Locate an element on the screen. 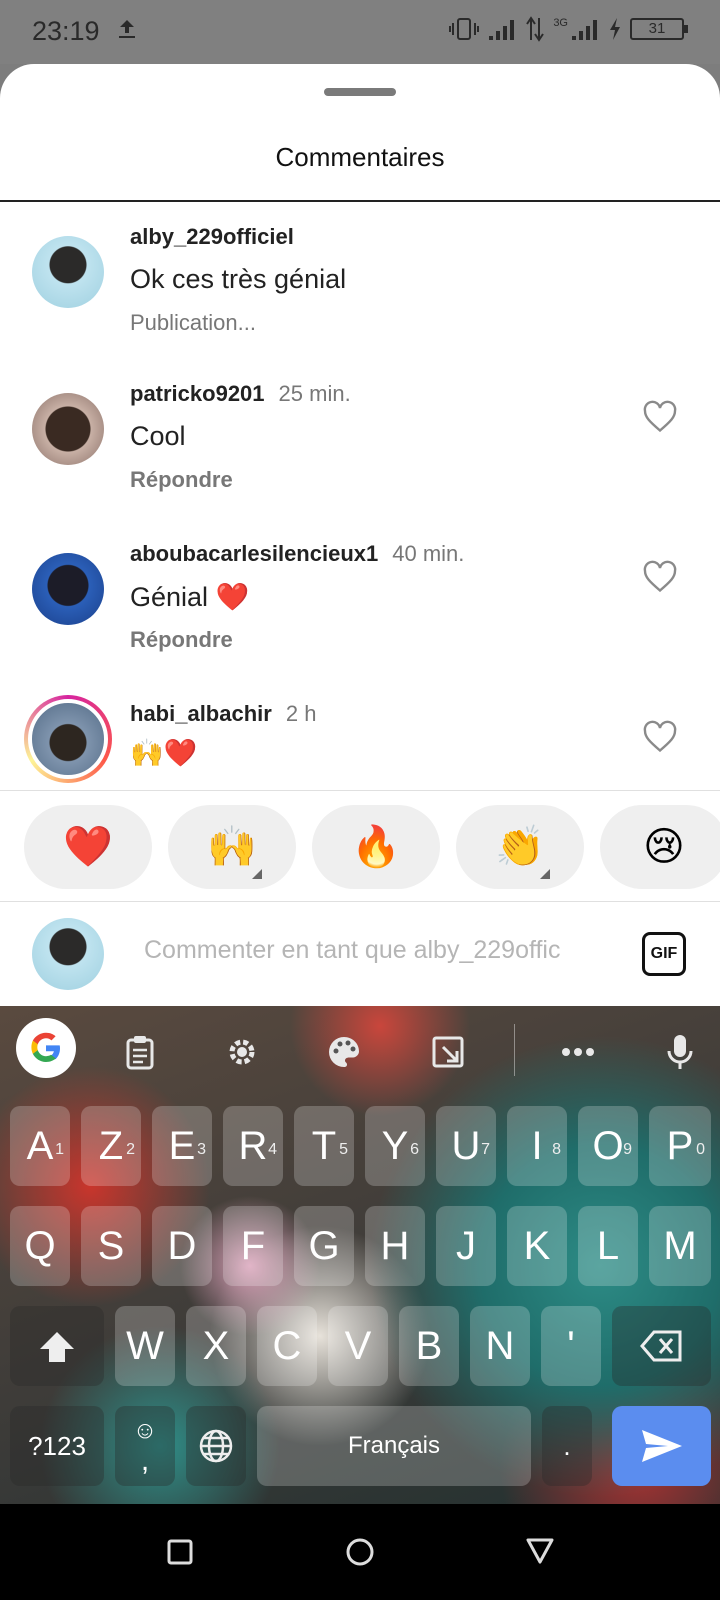 The height and width of the screenshot is (1600, 720). key-z: Z2 is located at coordinates (111, 1146).